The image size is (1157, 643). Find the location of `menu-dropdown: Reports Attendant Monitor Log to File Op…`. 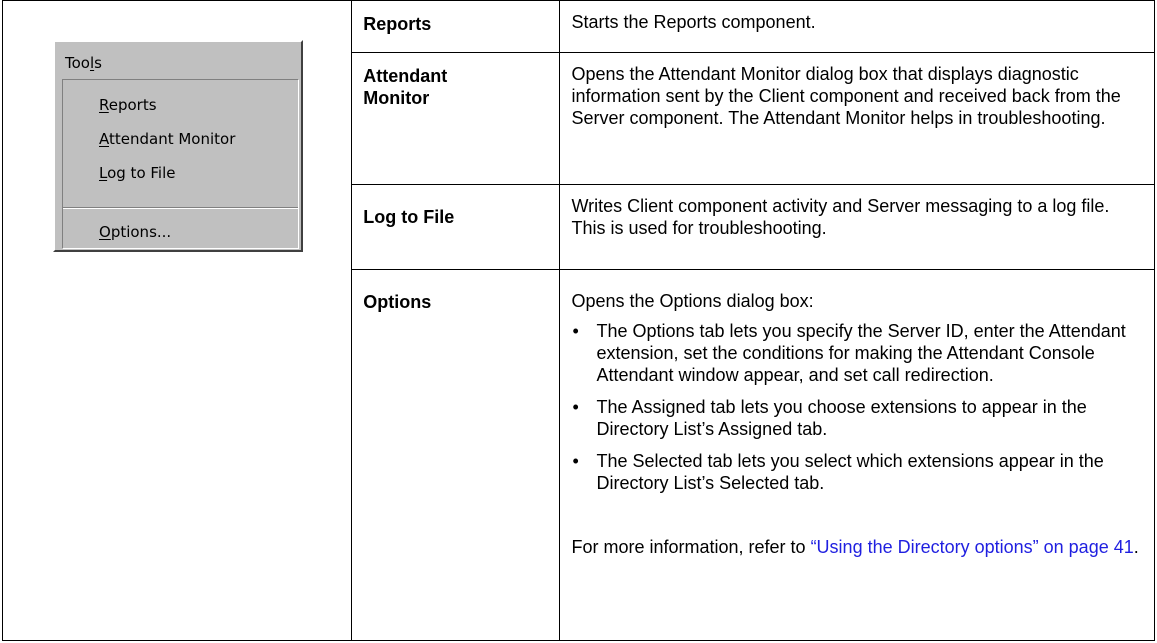

menu-dropdown: Reports Attendant Monitor Log to File Op… is located at coordinates (180, 164).